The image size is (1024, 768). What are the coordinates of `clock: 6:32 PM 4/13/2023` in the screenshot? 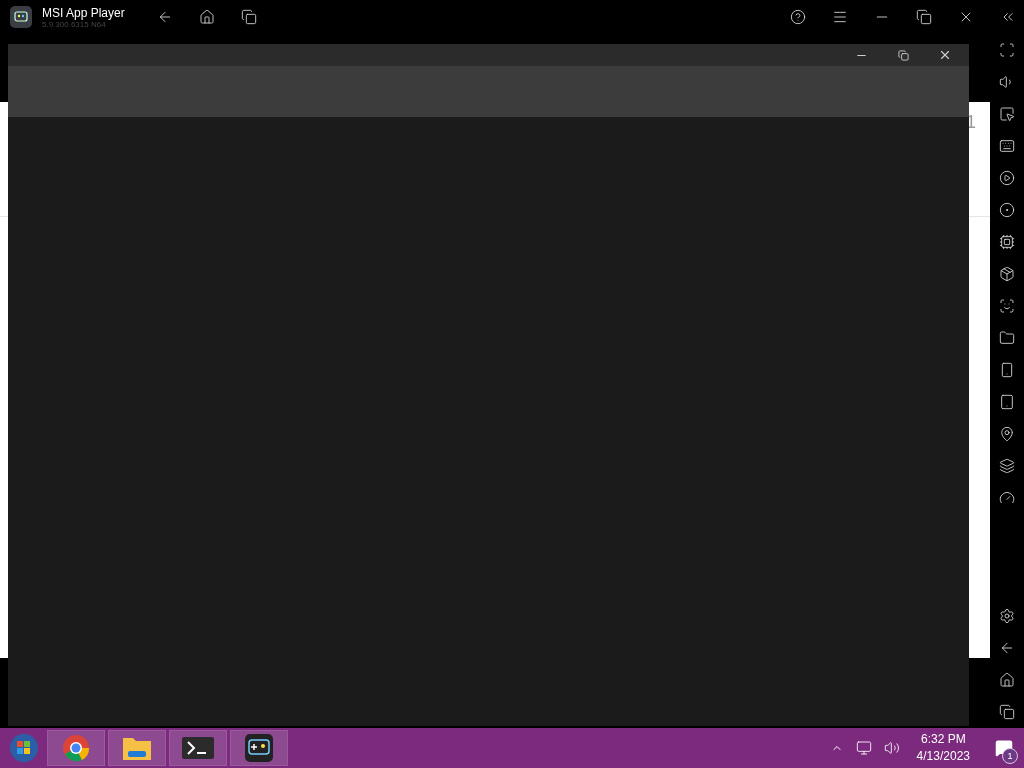 It's located at (943, 748).